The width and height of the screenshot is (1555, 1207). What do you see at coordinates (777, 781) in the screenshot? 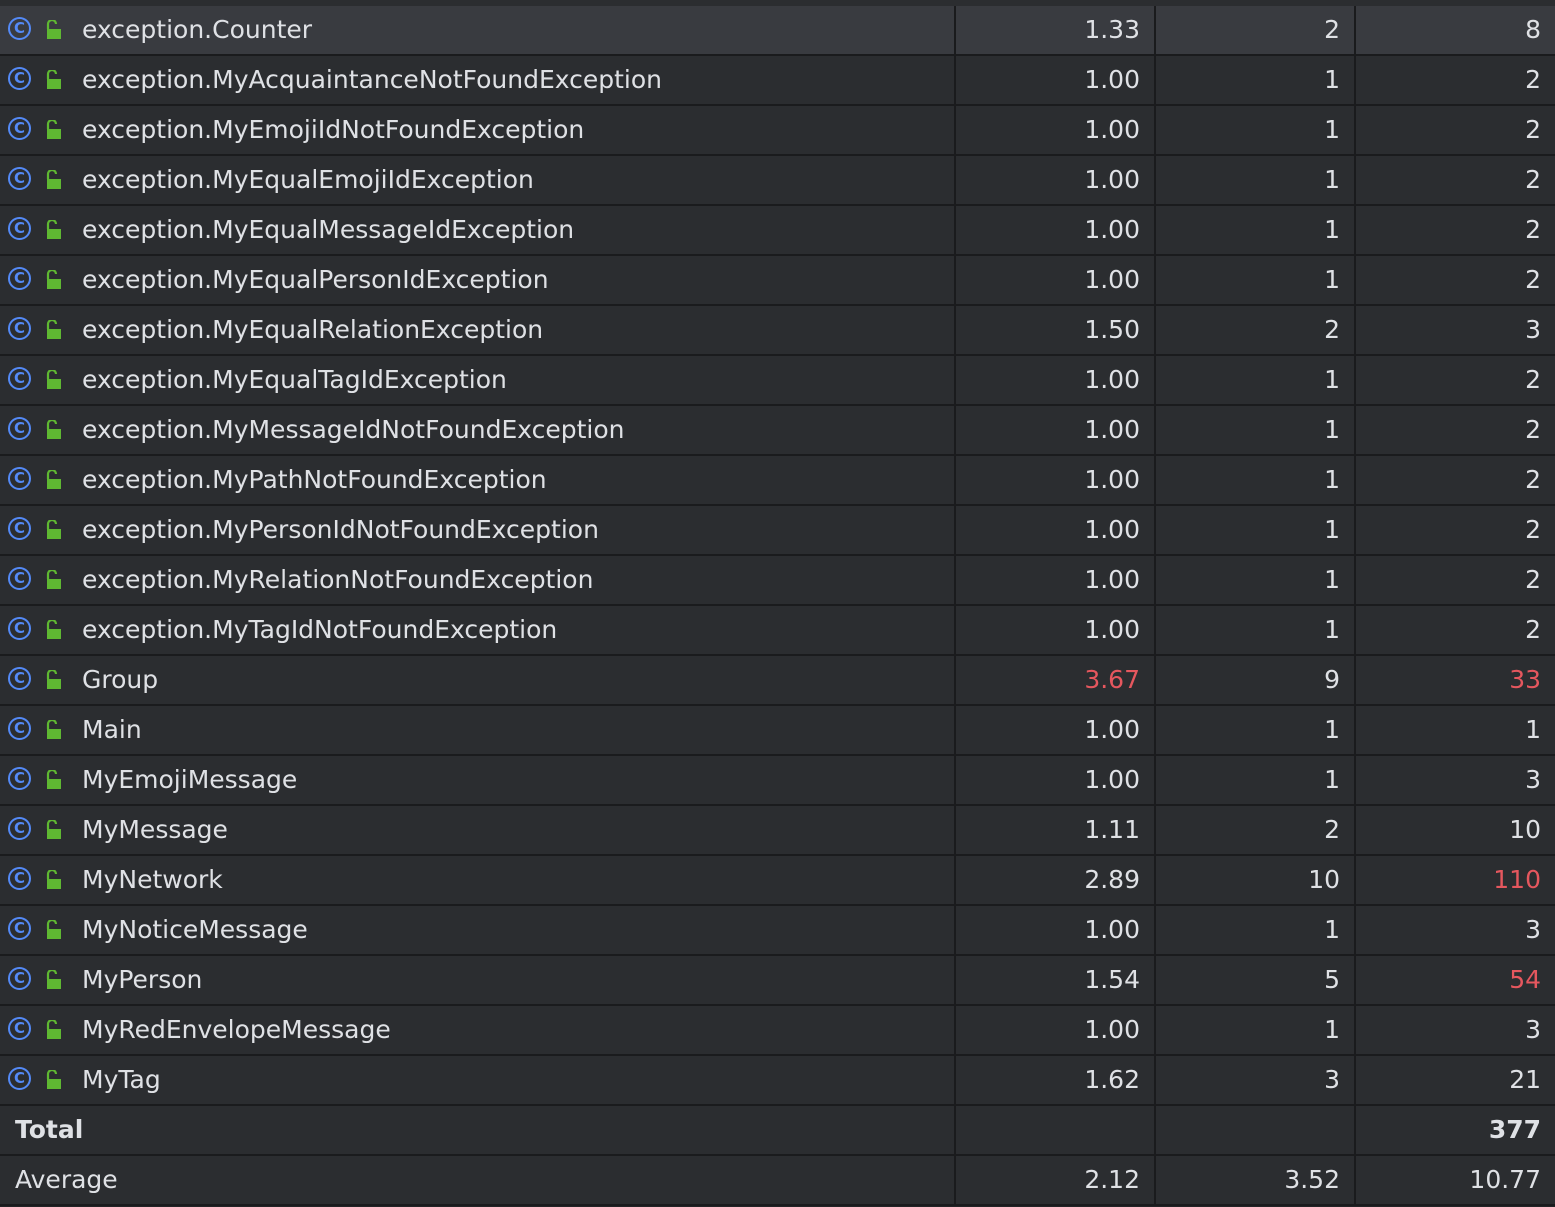
I see `table-row: C MyEmojiMessage 1.00 1 3` at bounding box center [777, 781].